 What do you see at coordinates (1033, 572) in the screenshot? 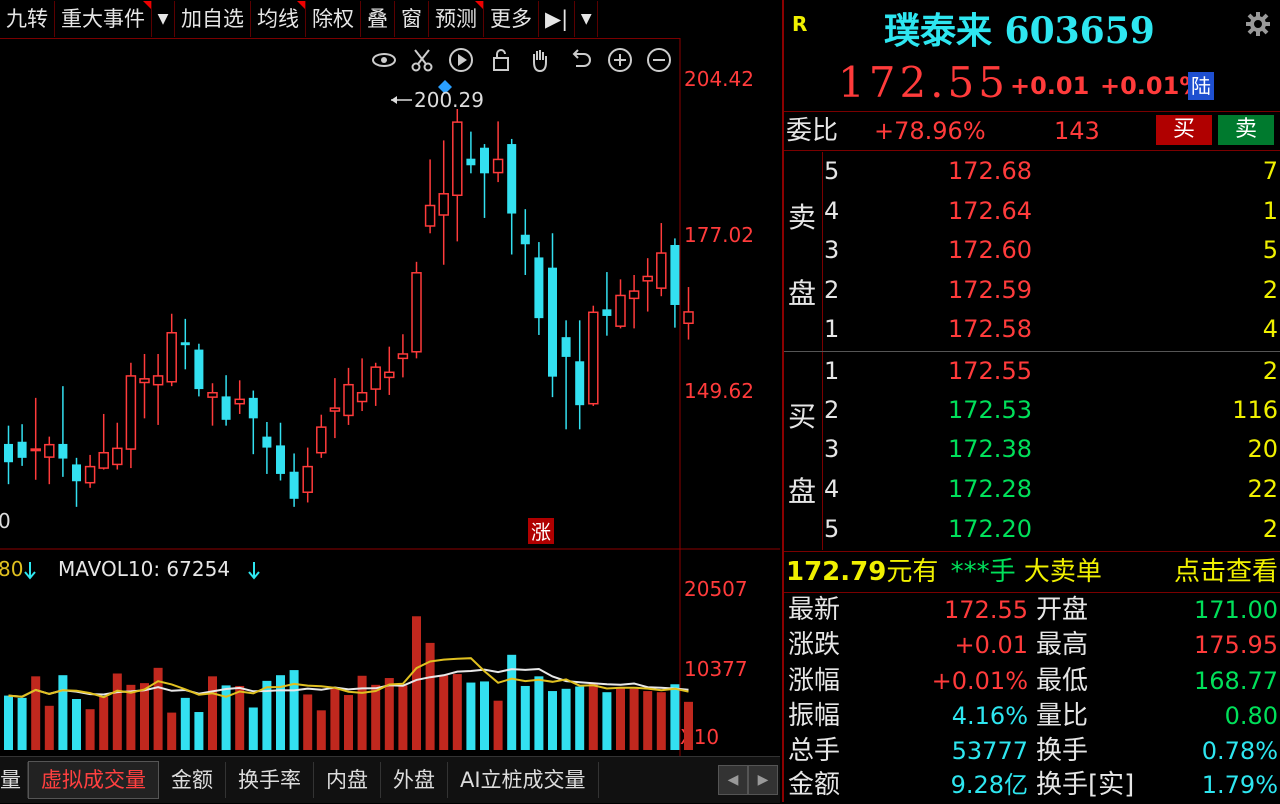
I see `big-order-alert: 172.79元有 ***手 大卖单 点击查看` at bounding box center [1033, 572].